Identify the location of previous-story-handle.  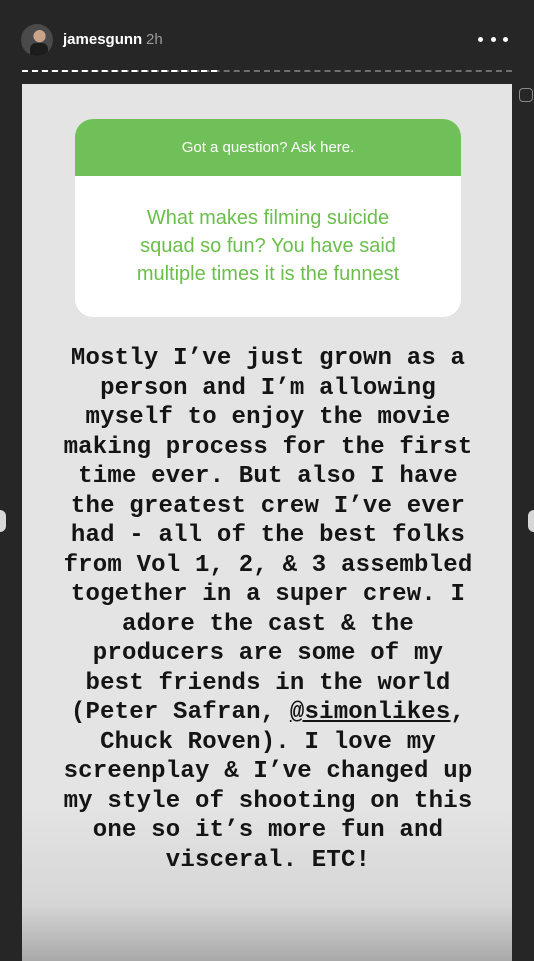
(3, 521).